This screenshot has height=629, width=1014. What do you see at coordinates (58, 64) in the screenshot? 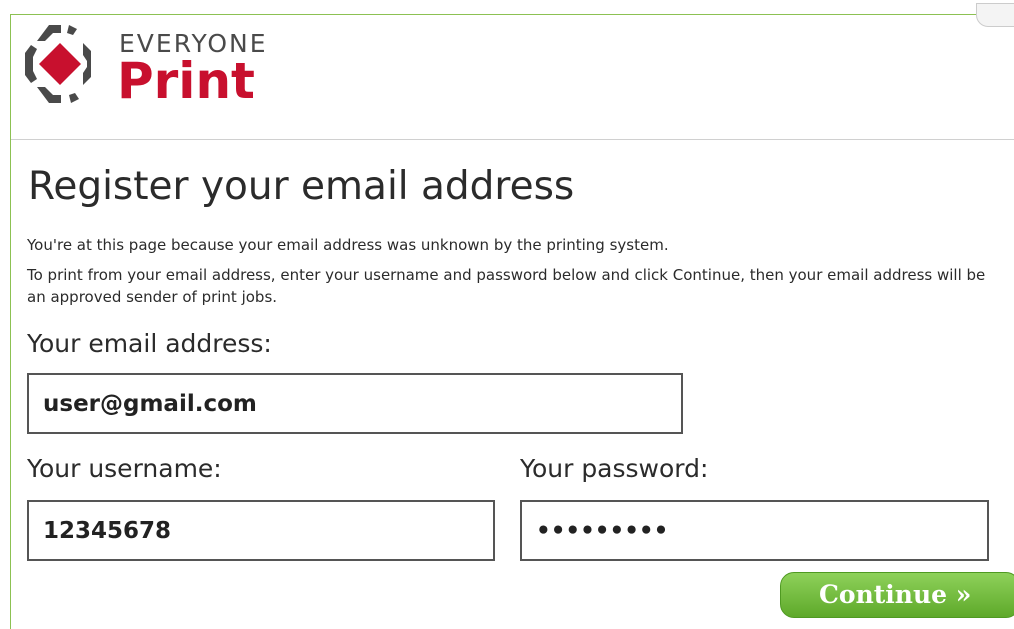
I see `everyone-print-logo-icon` at bounding box center [58, 64].